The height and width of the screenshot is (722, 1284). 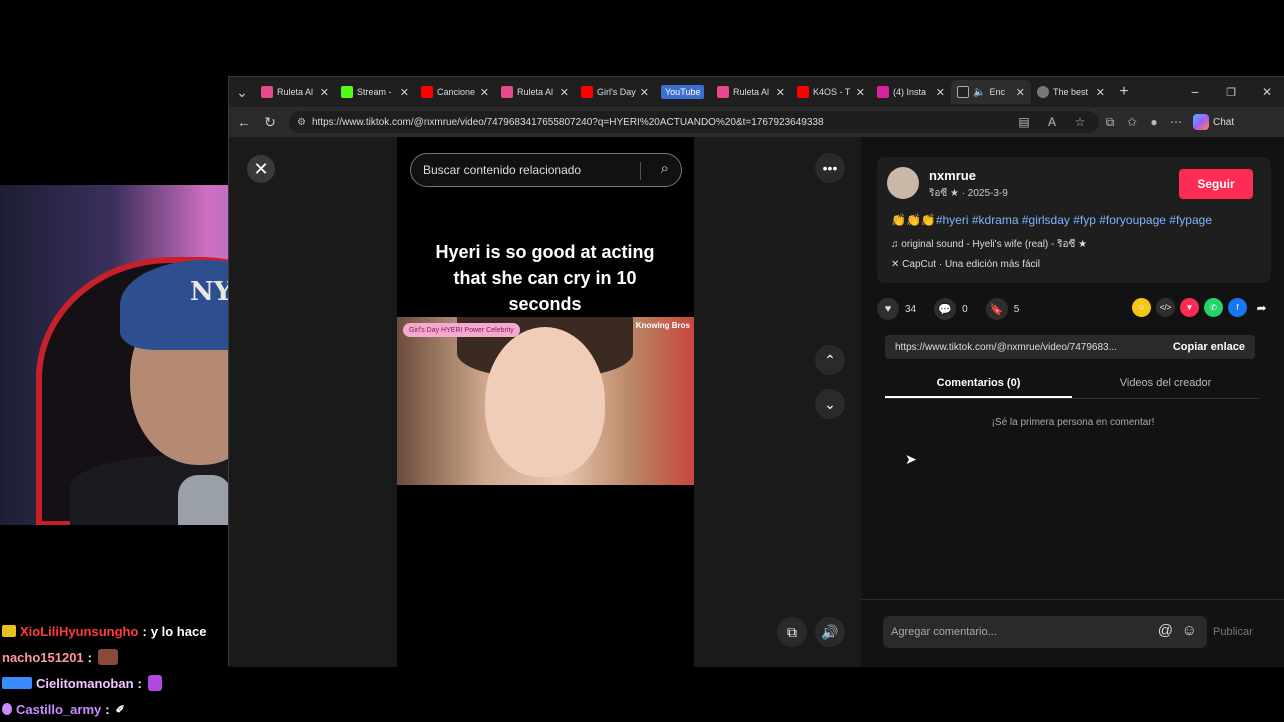 What do you see at coordinates (1043, 92) in the screenshot?
I see `site-favicon-icon` at bounding box center [1043, 92].